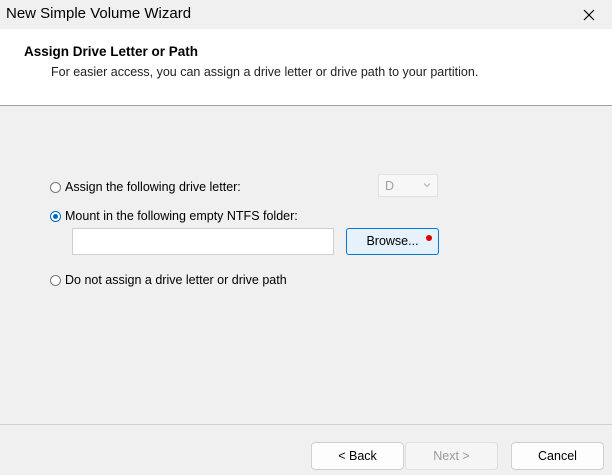 Image resolution: width=612 pixels, height=475 pixels. Describe the element at coordinates (55, 187) in the screenshot. I see `assign-letter-radio` at that location.